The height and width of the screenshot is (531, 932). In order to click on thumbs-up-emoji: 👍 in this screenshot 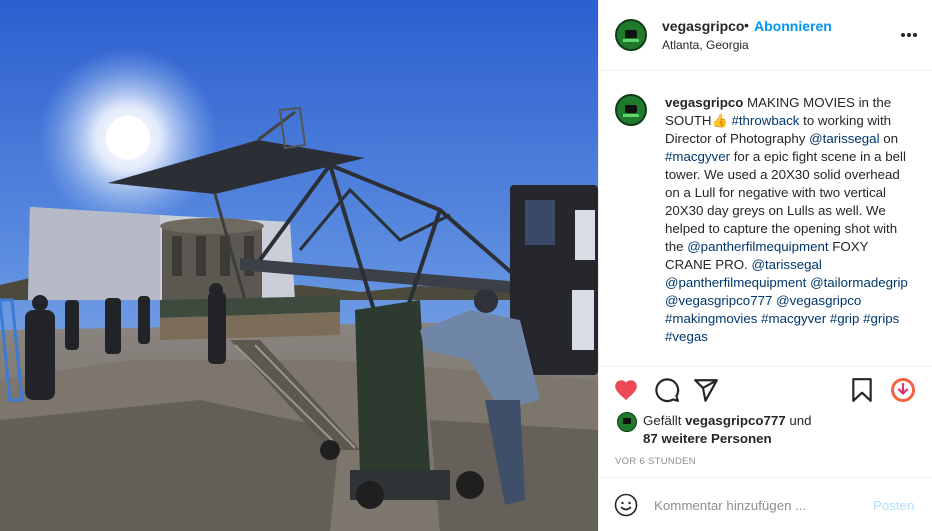, I will do `click(719, 120)`.